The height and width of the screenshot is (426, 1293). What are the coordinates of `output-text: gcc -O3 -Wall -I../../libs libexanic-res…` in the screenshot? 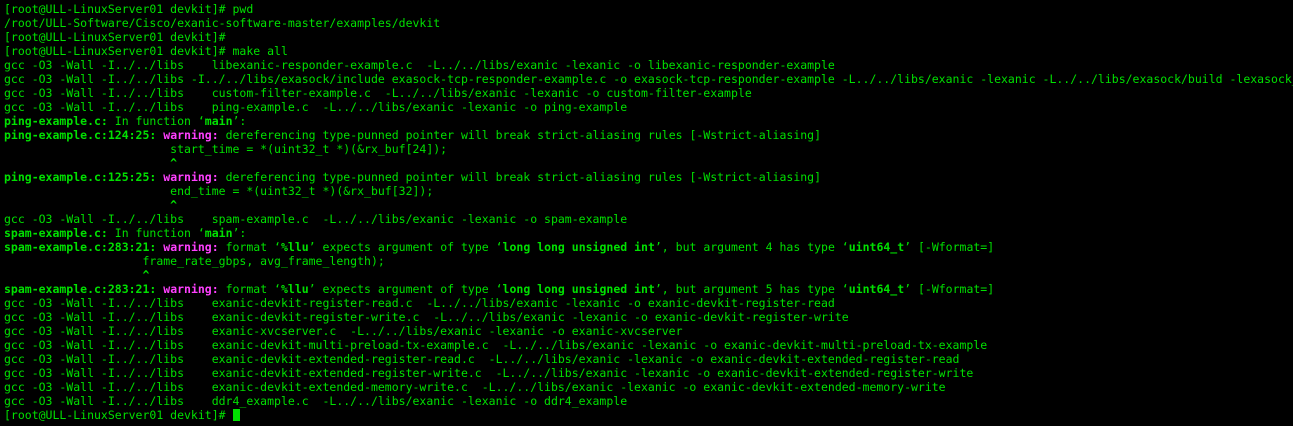 It's located at (419, 65).